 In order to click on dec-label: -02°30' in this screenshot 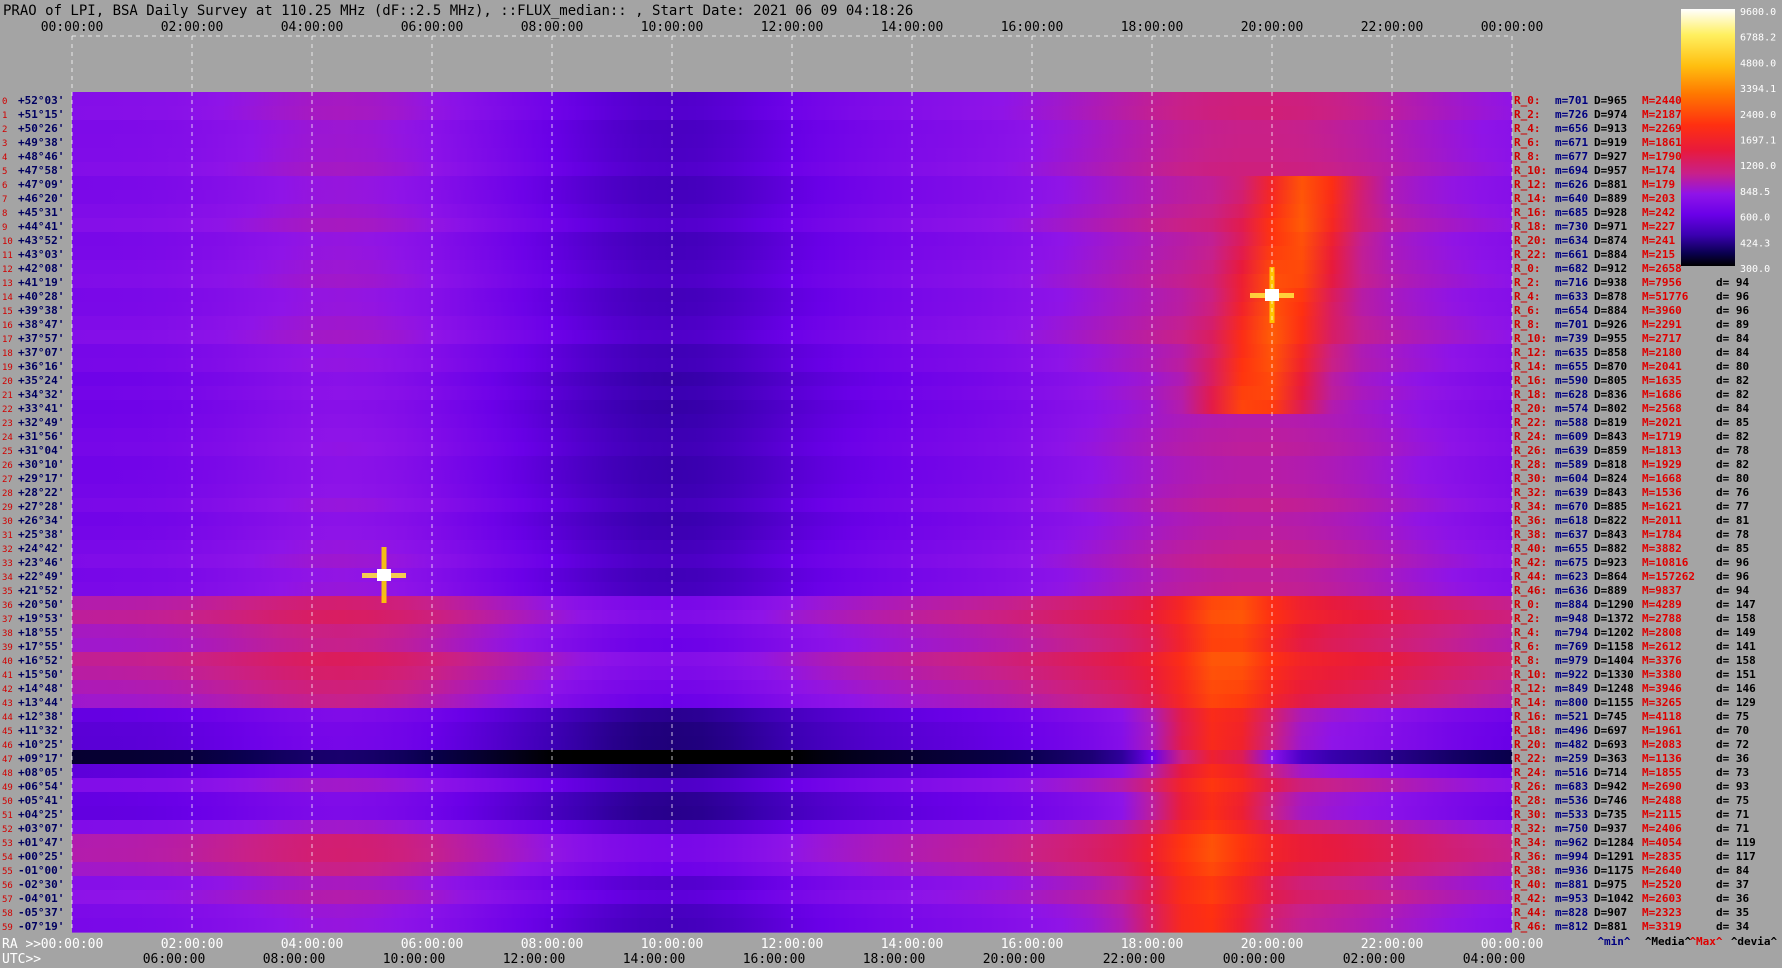, I will do `click(41, 884)`.